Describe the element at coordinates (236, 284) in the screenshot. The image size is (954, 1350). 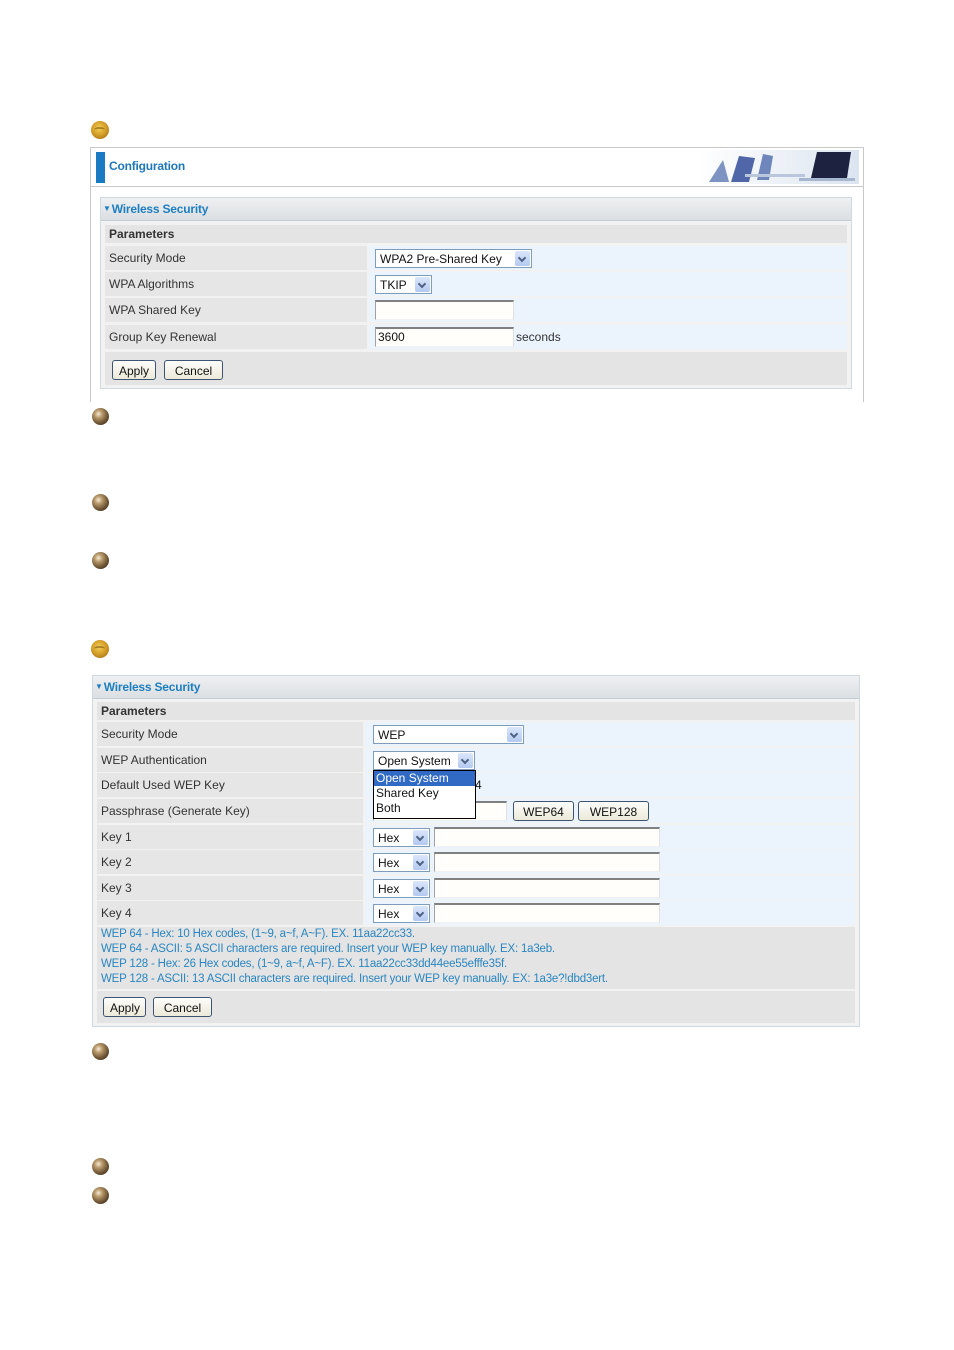
I see `row-label: WPA Algorithms` at that location.